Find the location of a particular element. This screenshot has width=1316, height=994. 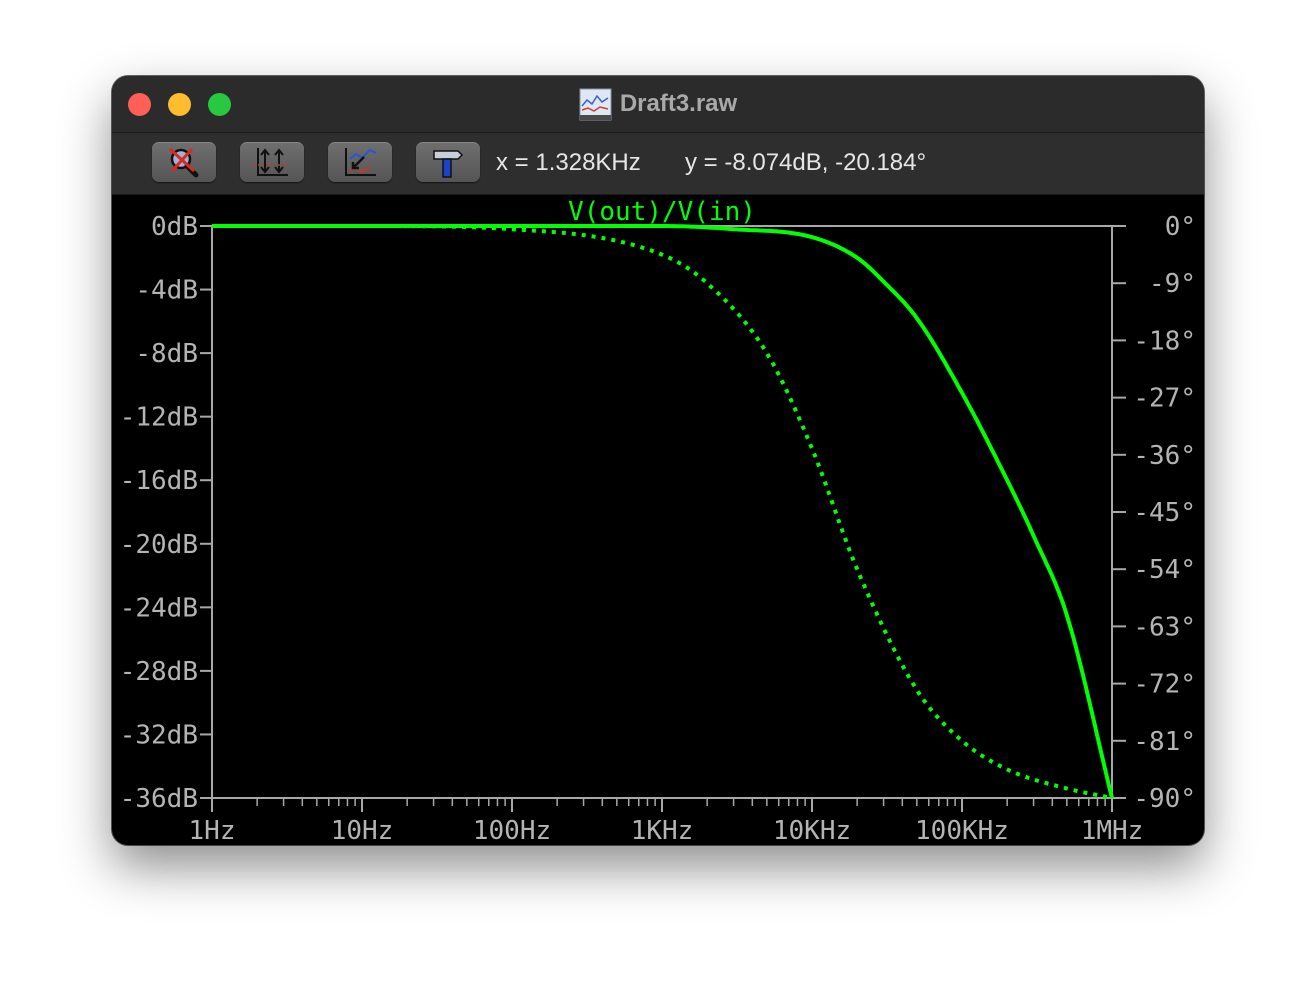

y2-tick-label: -45° is located at coordinates (1164, 513).